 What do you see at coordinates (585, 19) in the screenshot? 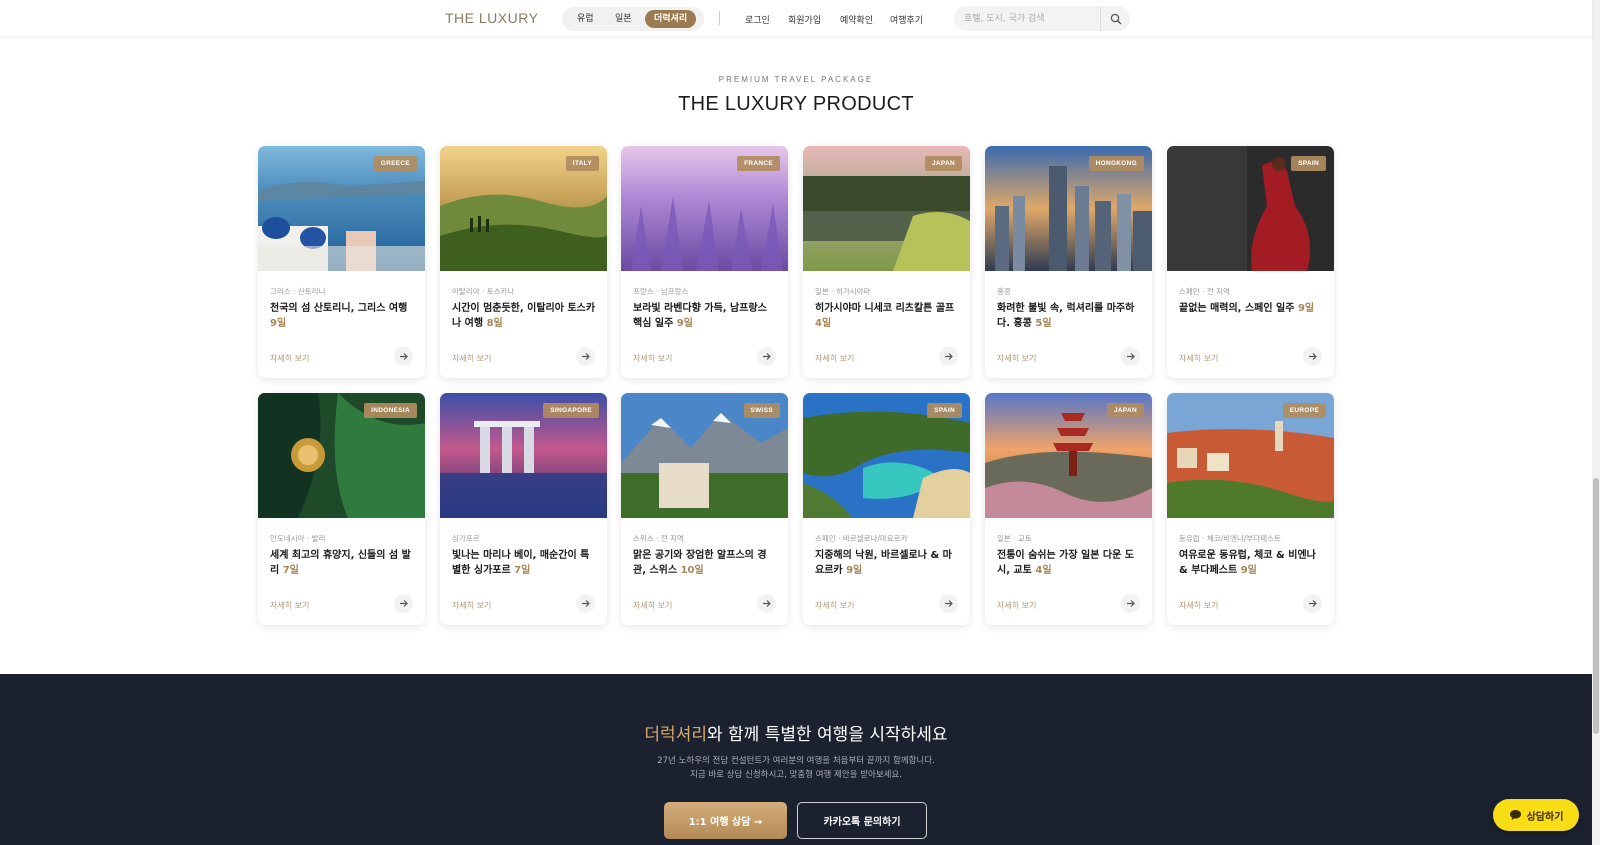
I see `tab-europe: 유럽` at bounding box center [585, 19].